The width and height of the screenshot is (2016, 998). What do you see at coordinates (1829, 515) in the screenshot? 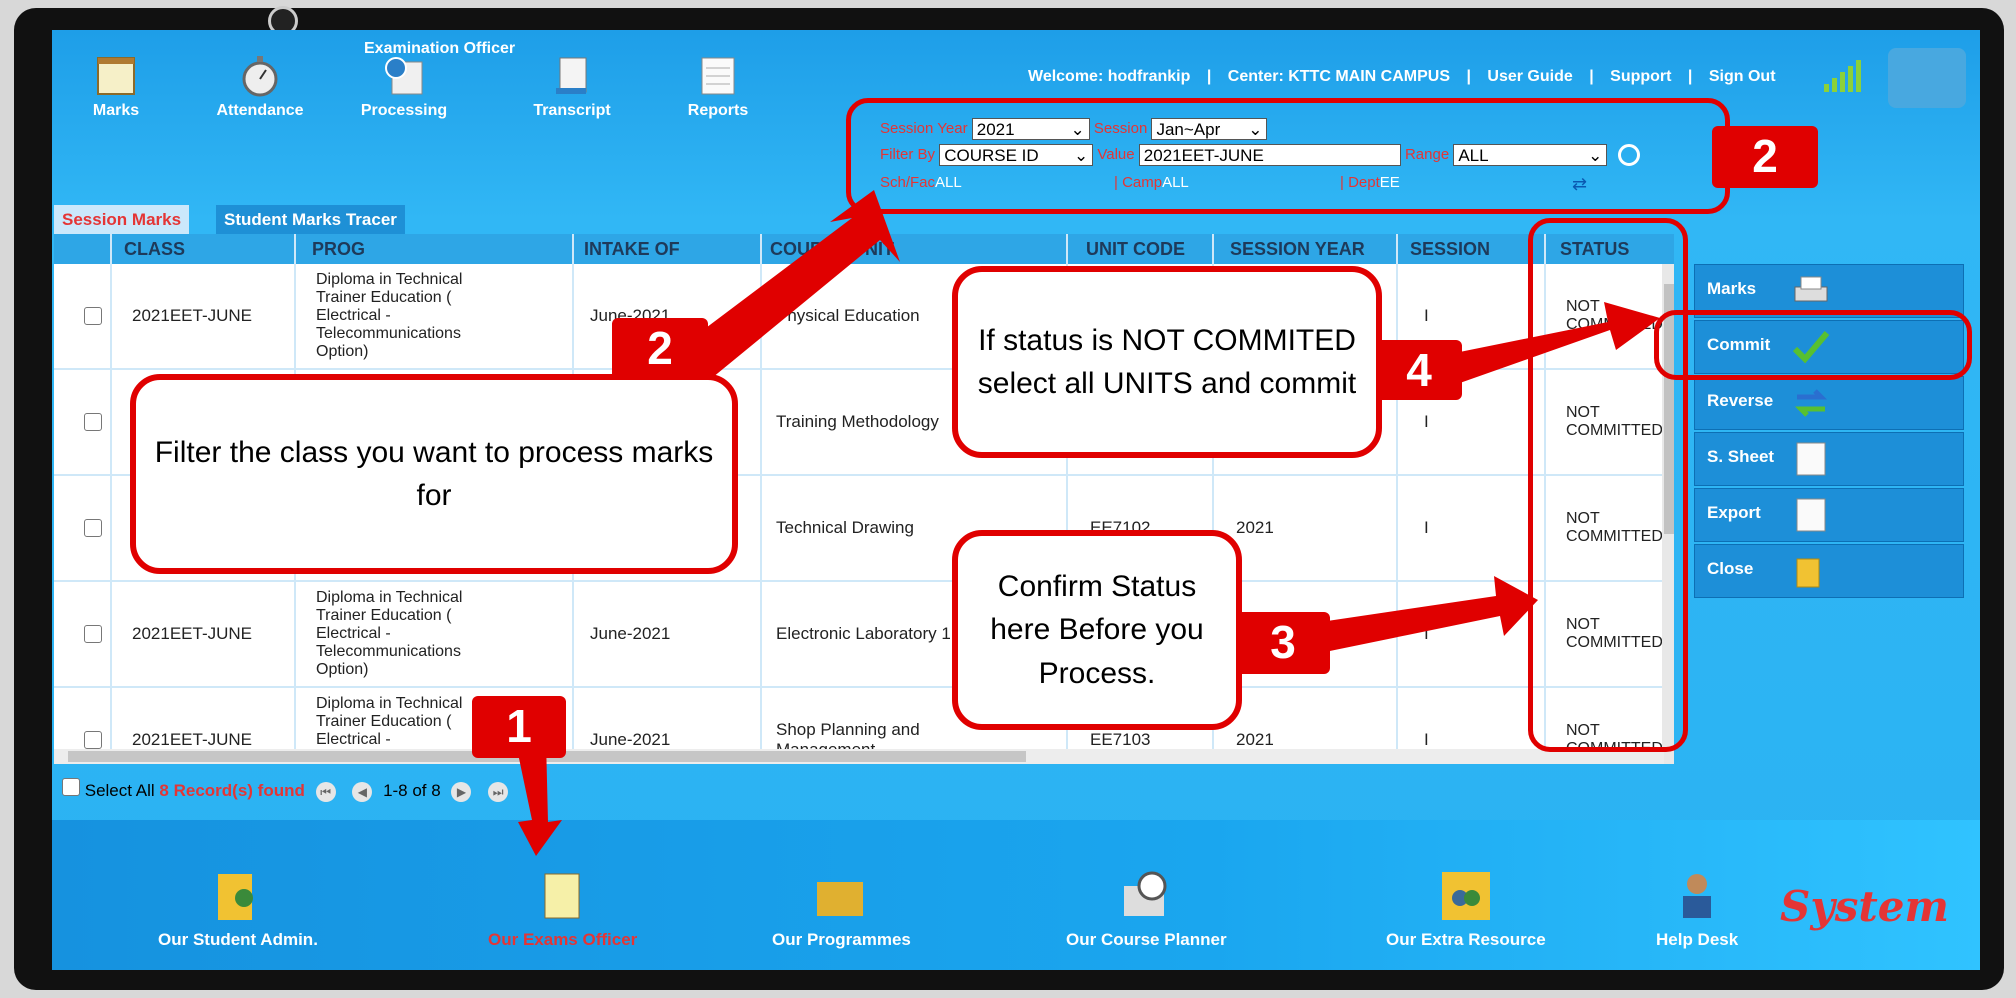
I see `export-button: Export` at bounding box center [1829, 515].